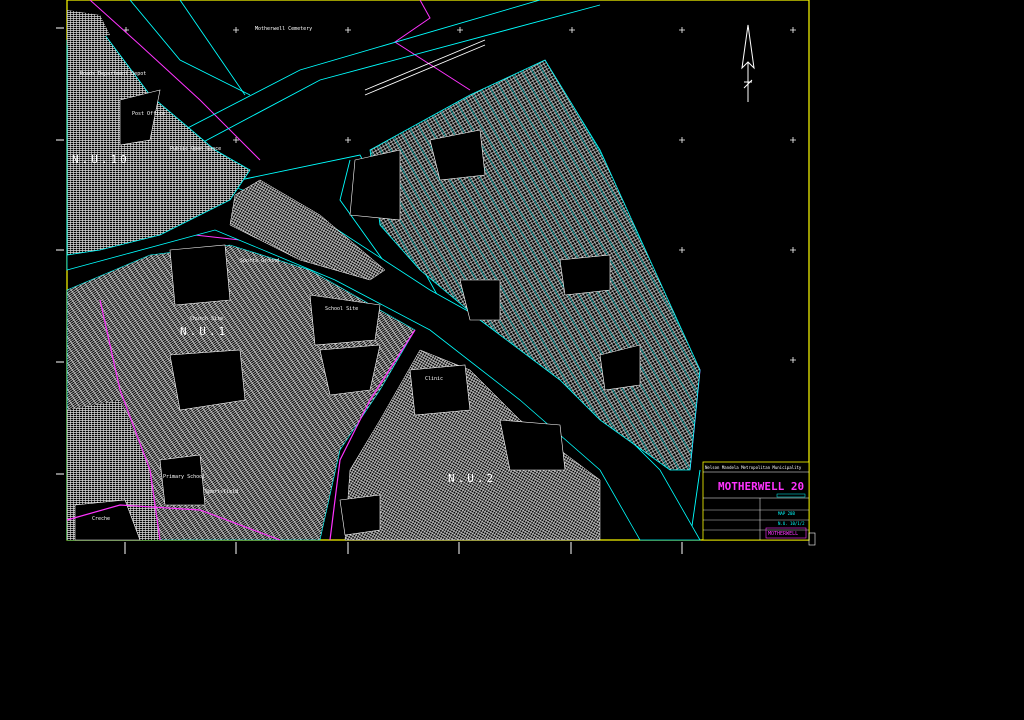 The width and height of the screenshot is (1024, 720). Describe the element at coordinates (341, 309) in the screenshot. I see `label-school: School Site` at that location.